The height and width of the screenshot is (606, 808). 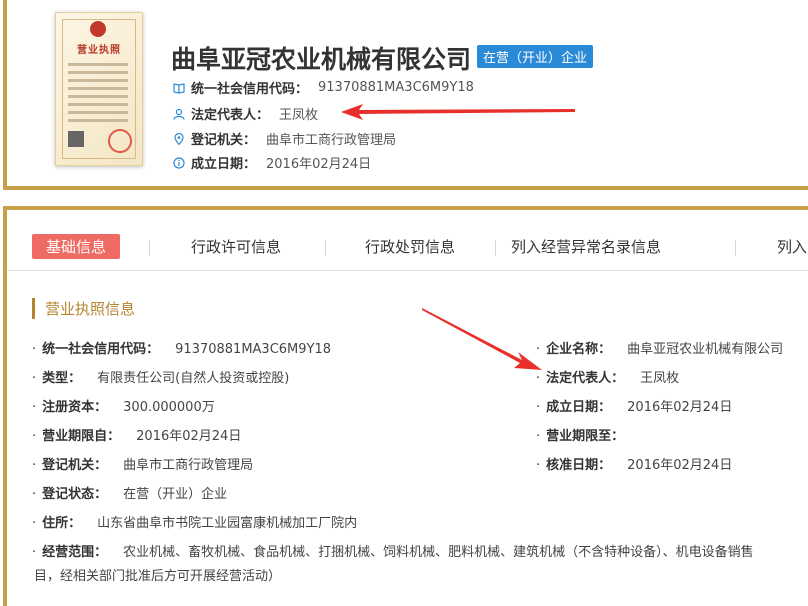 I want to click on tab-basic-info: 基础信息, so click(x=76, y=246).